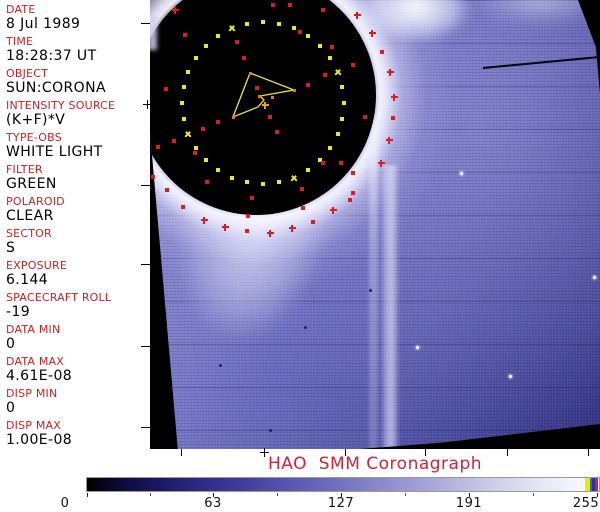  I want to click on field-data-min: DATA MIN 0, so click(33, 338).